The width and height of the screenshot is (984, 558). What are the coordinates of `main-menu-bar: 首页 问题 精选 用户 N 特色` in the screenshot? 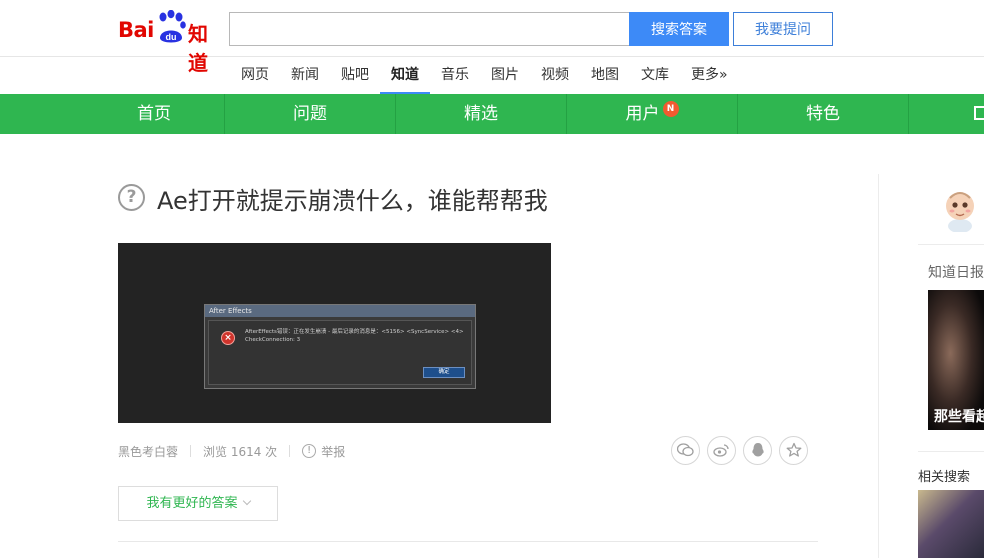 It's located at (492, 114).